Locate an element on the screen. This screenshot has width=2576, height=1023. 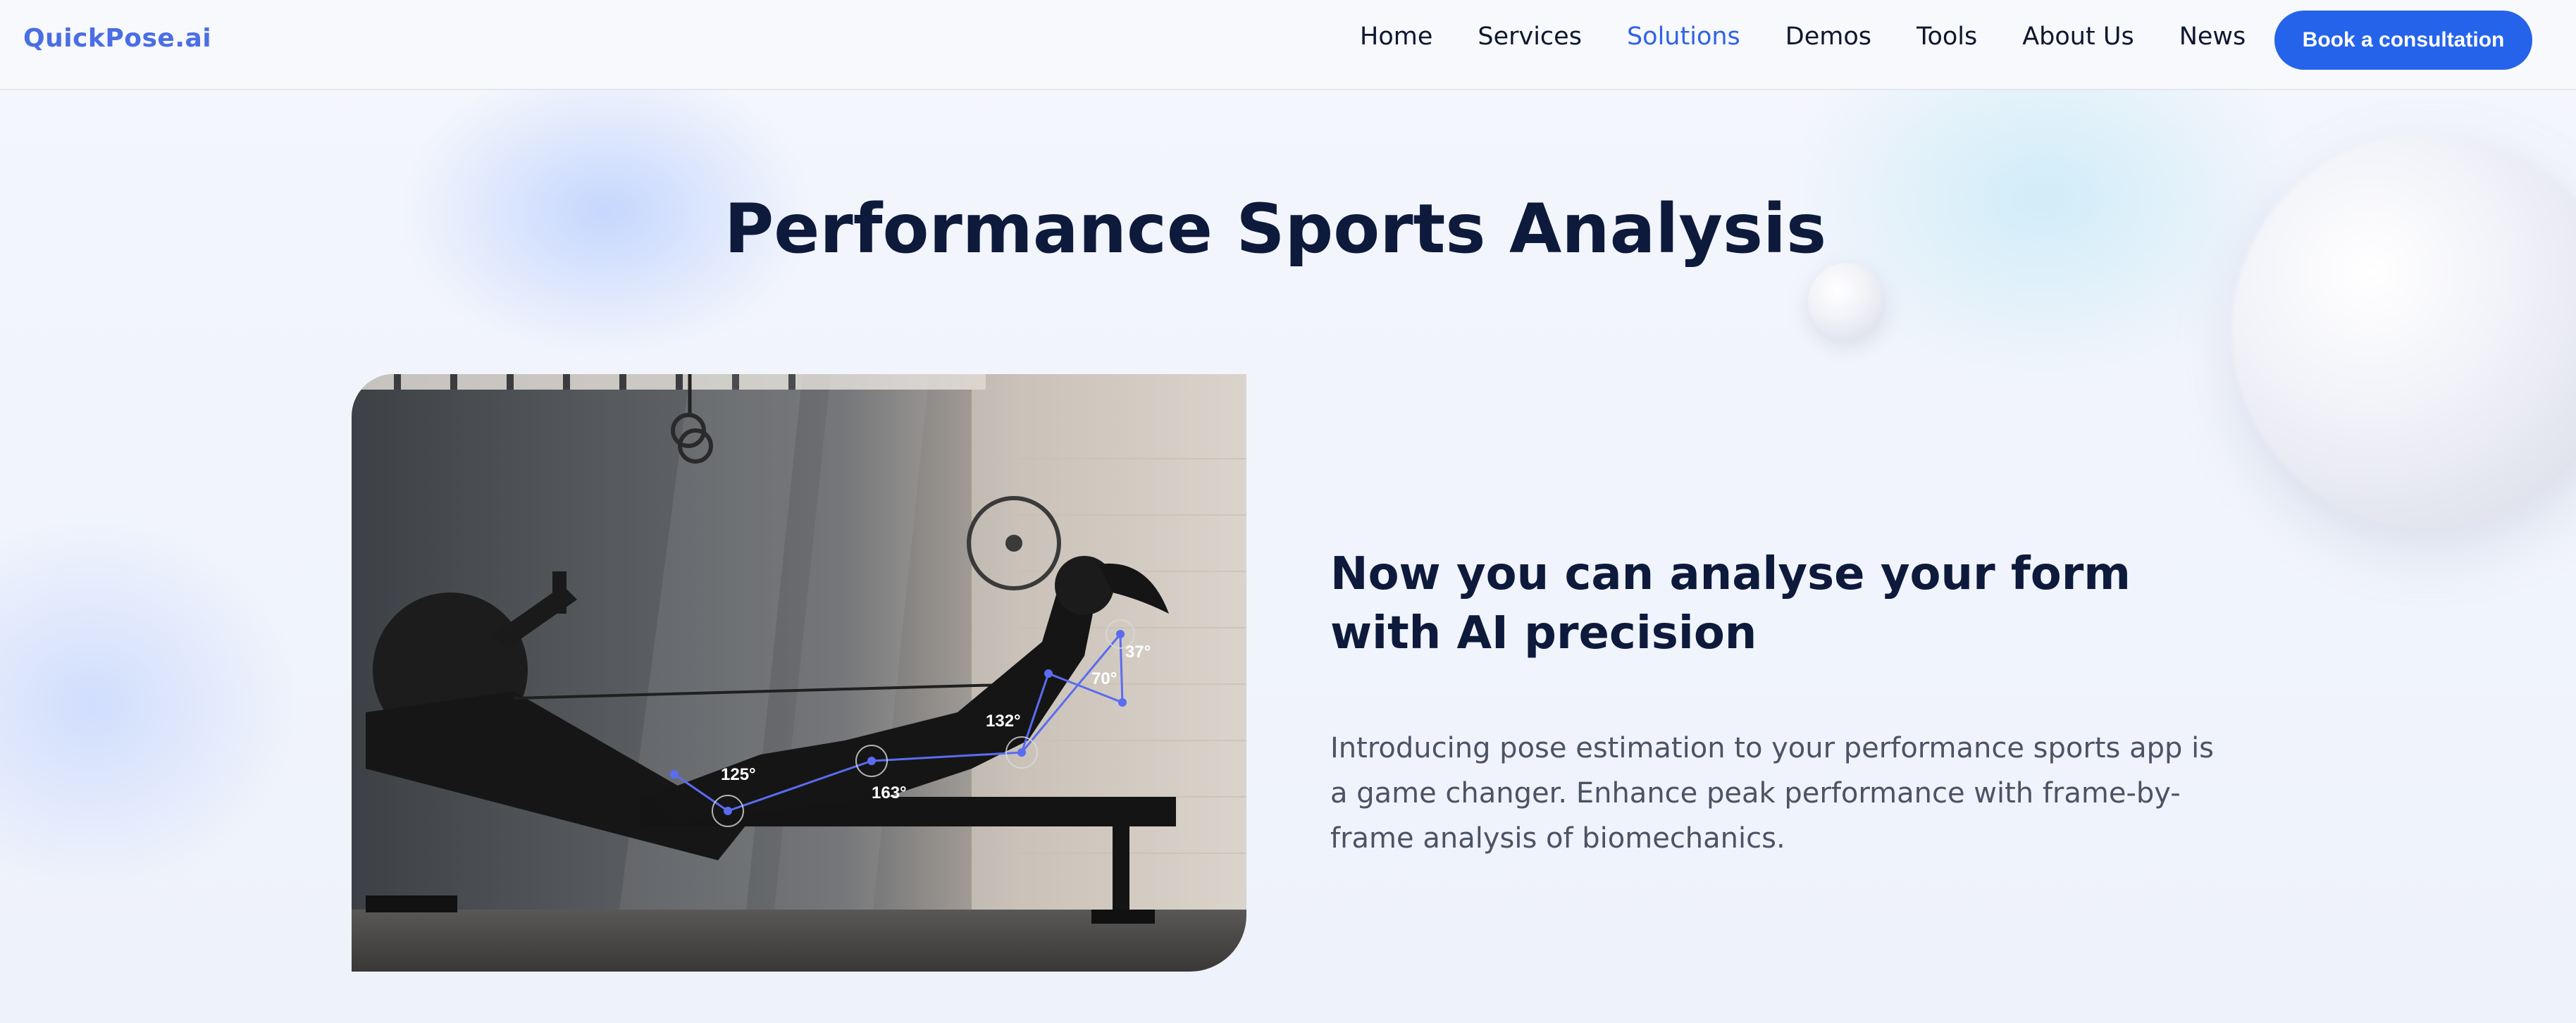
nav-home: Home is located at coordinates (1396, 37).